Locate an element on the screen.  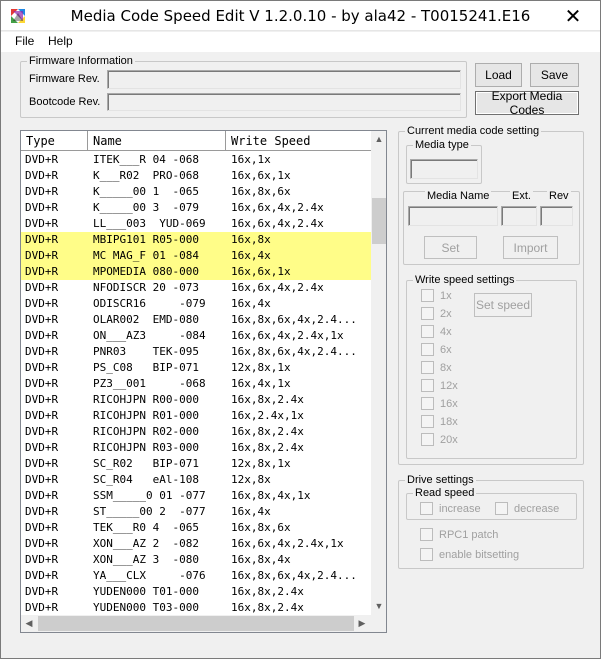
horizontal-scrollbar: ◀ ▶ is located at coordinates (196, 623).